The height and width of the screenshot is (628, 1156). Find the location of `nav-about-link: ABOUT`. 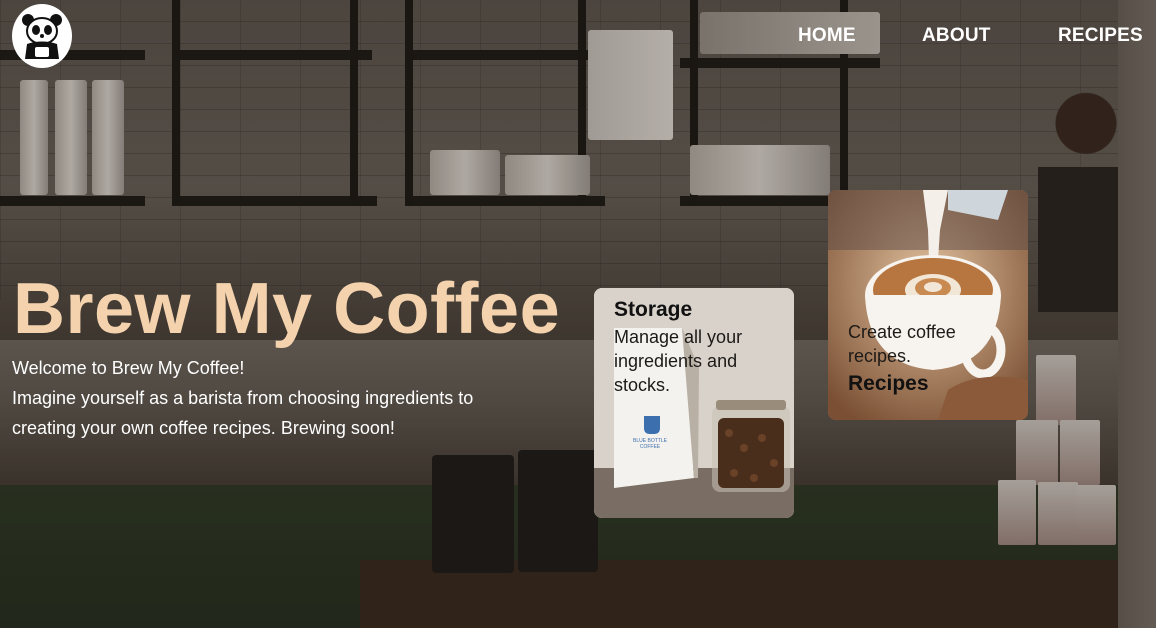

nav-about-link: ABOUT is located at coordinates (956, 36).